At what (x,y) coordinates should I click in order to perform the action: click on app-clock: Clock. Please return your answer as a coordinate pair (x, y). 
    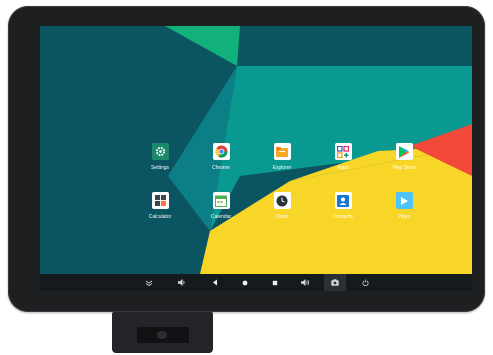
    Looking at the image, I should click on (282, 206).